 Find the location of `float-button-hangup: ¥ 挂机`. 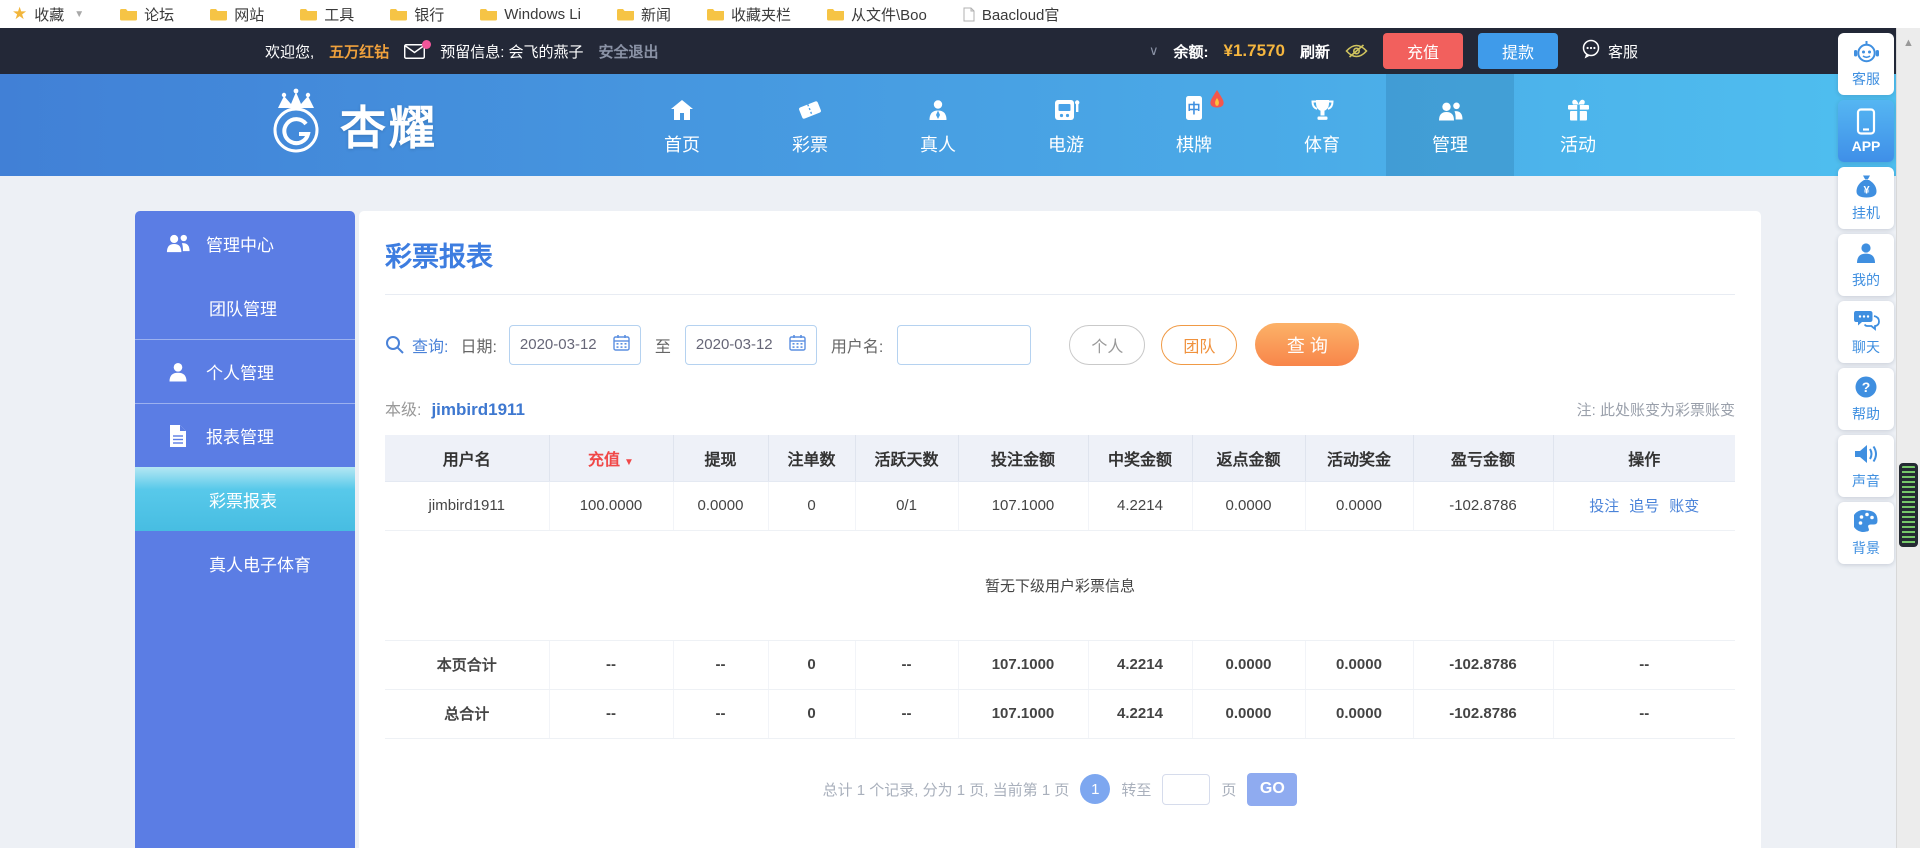

float-button-hangup: ¥ 挂机 is located at coordinates (1866, 198).